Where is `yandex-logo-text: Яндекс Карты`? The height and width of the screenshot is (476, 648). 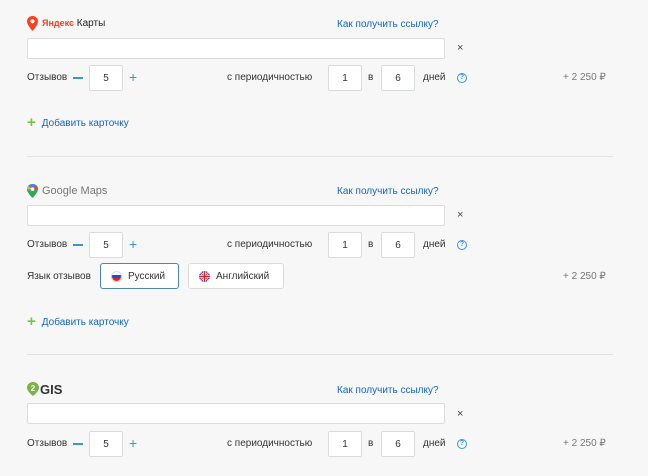
yandex-logo-text: Яндекс Карты is located at coordinates (74, 23).